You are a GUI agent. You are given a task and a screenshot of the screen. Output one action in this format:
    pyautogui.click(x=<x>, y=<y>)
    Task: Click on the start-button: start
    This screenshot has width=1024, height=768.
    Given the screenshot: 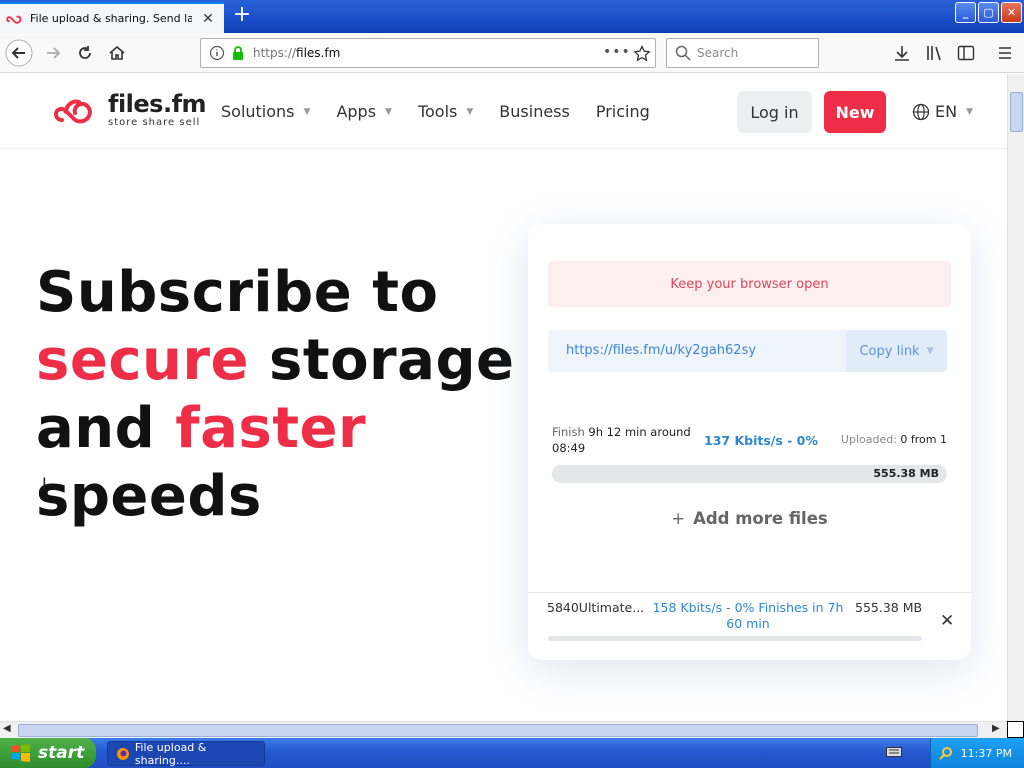 What is the action you would take?
    pyautogui.click(x=48, y=753)
    